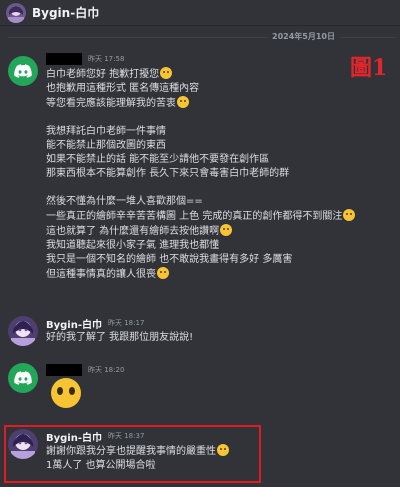  What do you see at coordinates (168, 173) in the screenshot?
I see `message-line: 那東西根本不能算創作 長久下來只會毒害白巾老師的群` at bounding box center [168, 173].